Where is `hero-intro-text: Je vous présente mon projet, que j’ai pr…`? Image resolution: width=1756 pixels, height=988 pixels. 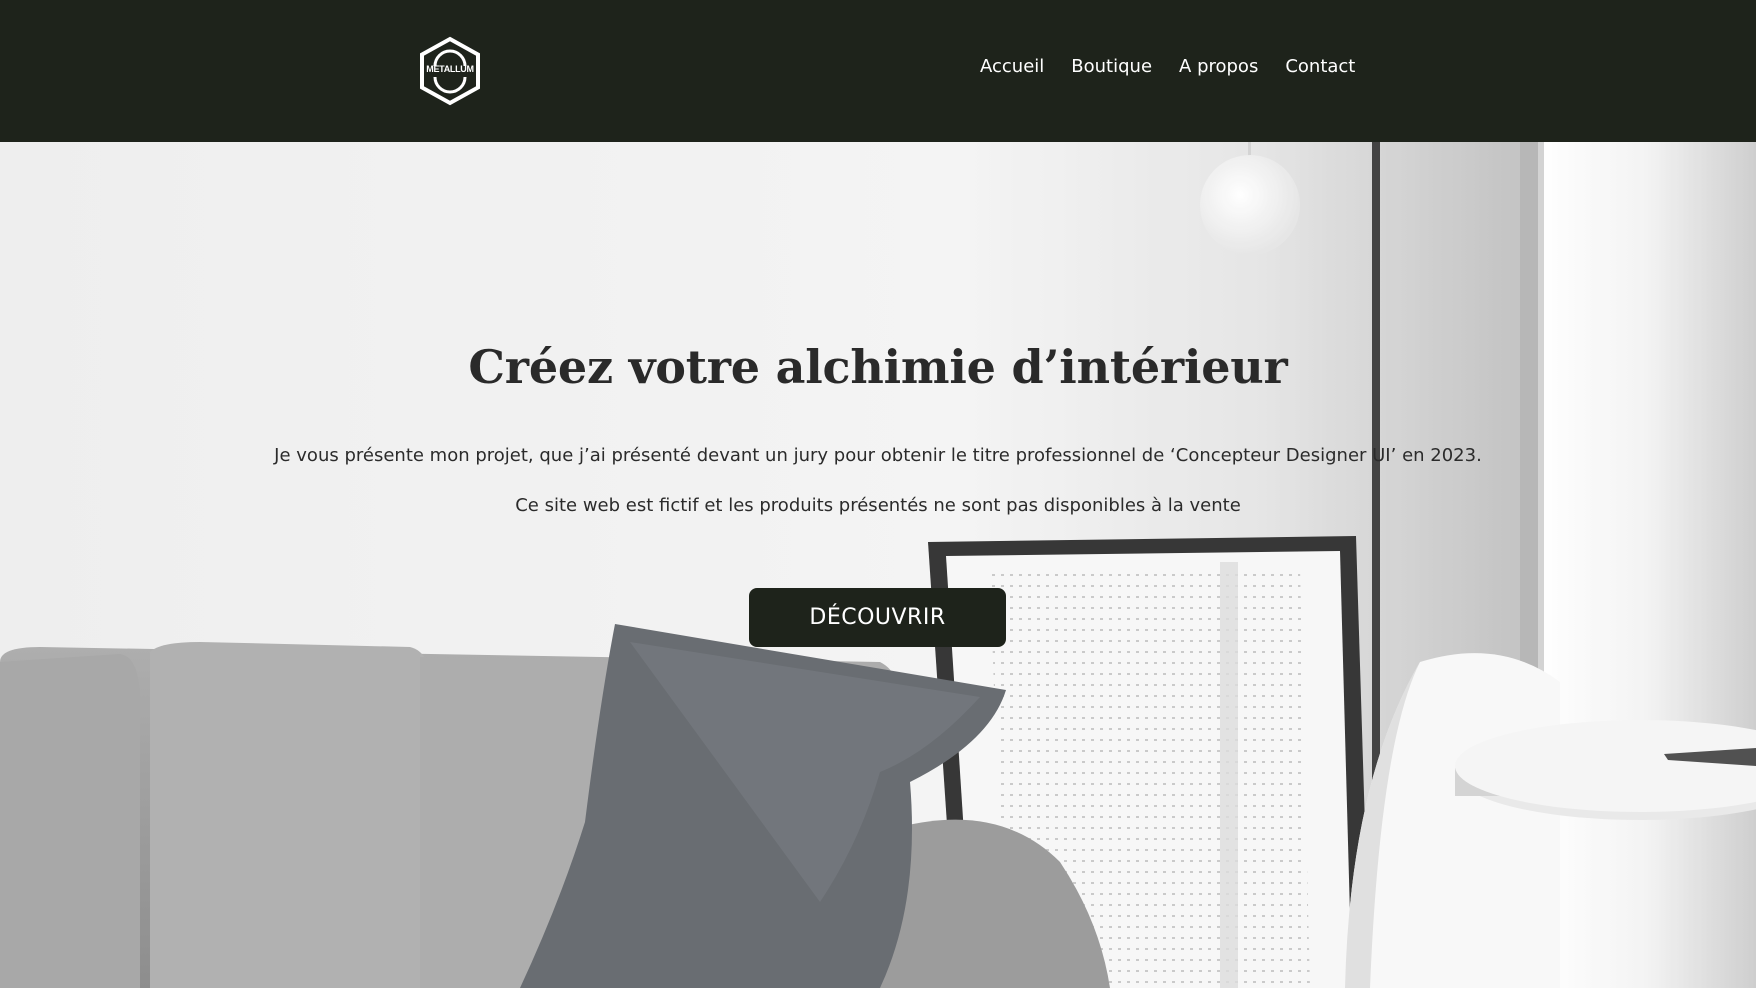 hero-intro-text: Je vous présente mon projet, que j’ai pr… is located at coordinates (878, 455).